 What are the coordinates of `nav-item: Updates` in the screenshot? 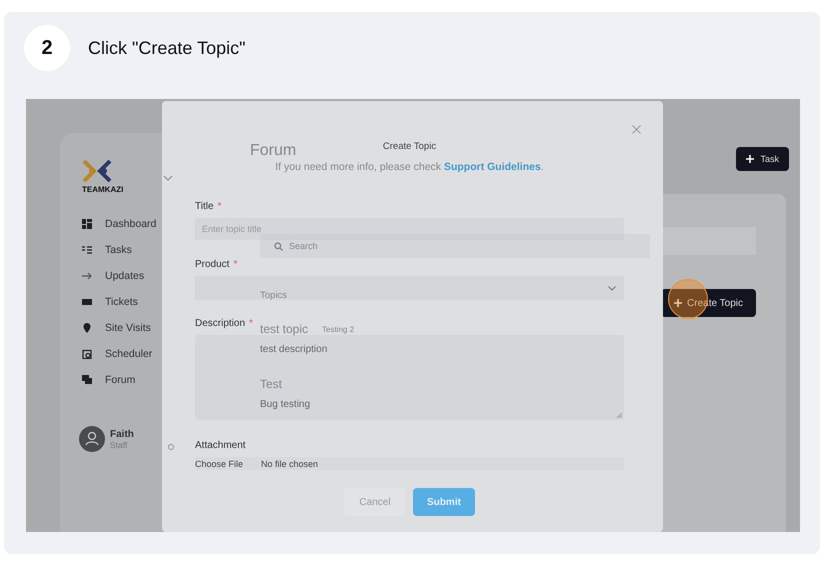 It's located at (139, 276).